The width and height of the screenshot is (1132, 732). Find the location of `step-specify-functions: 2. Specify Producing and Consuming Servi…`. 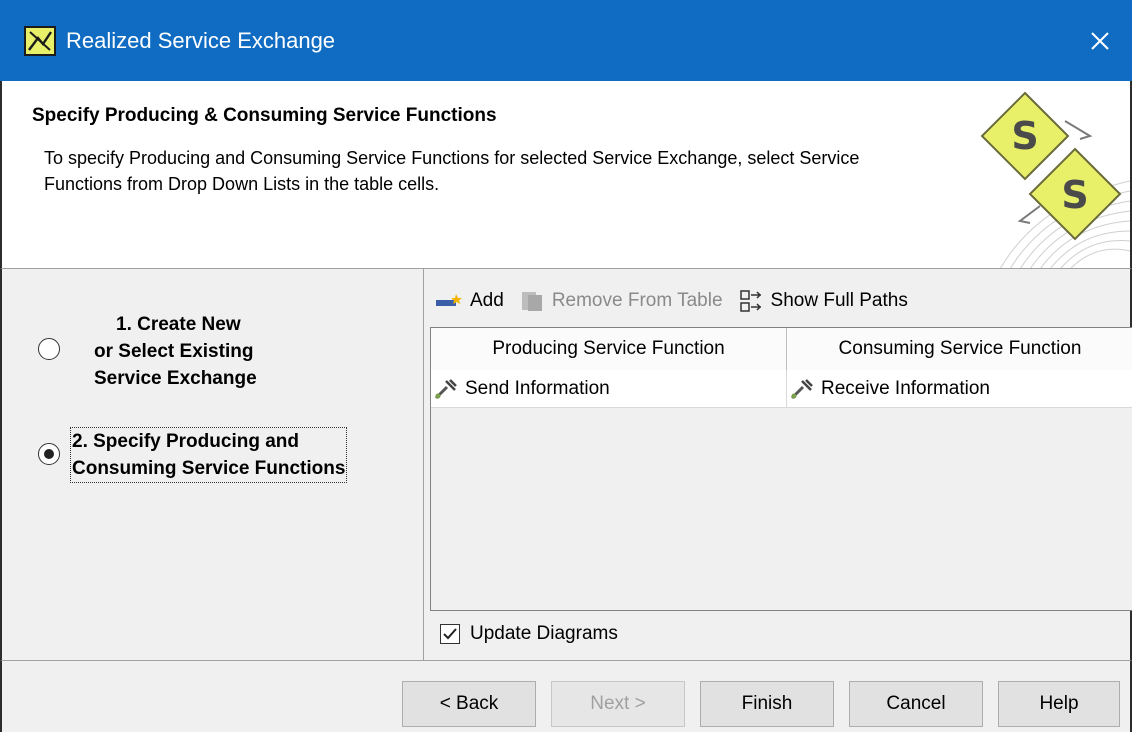

step-specify-functions: 2. Specify Producing and Consuming Servi… is located at coordinates (193, 455).